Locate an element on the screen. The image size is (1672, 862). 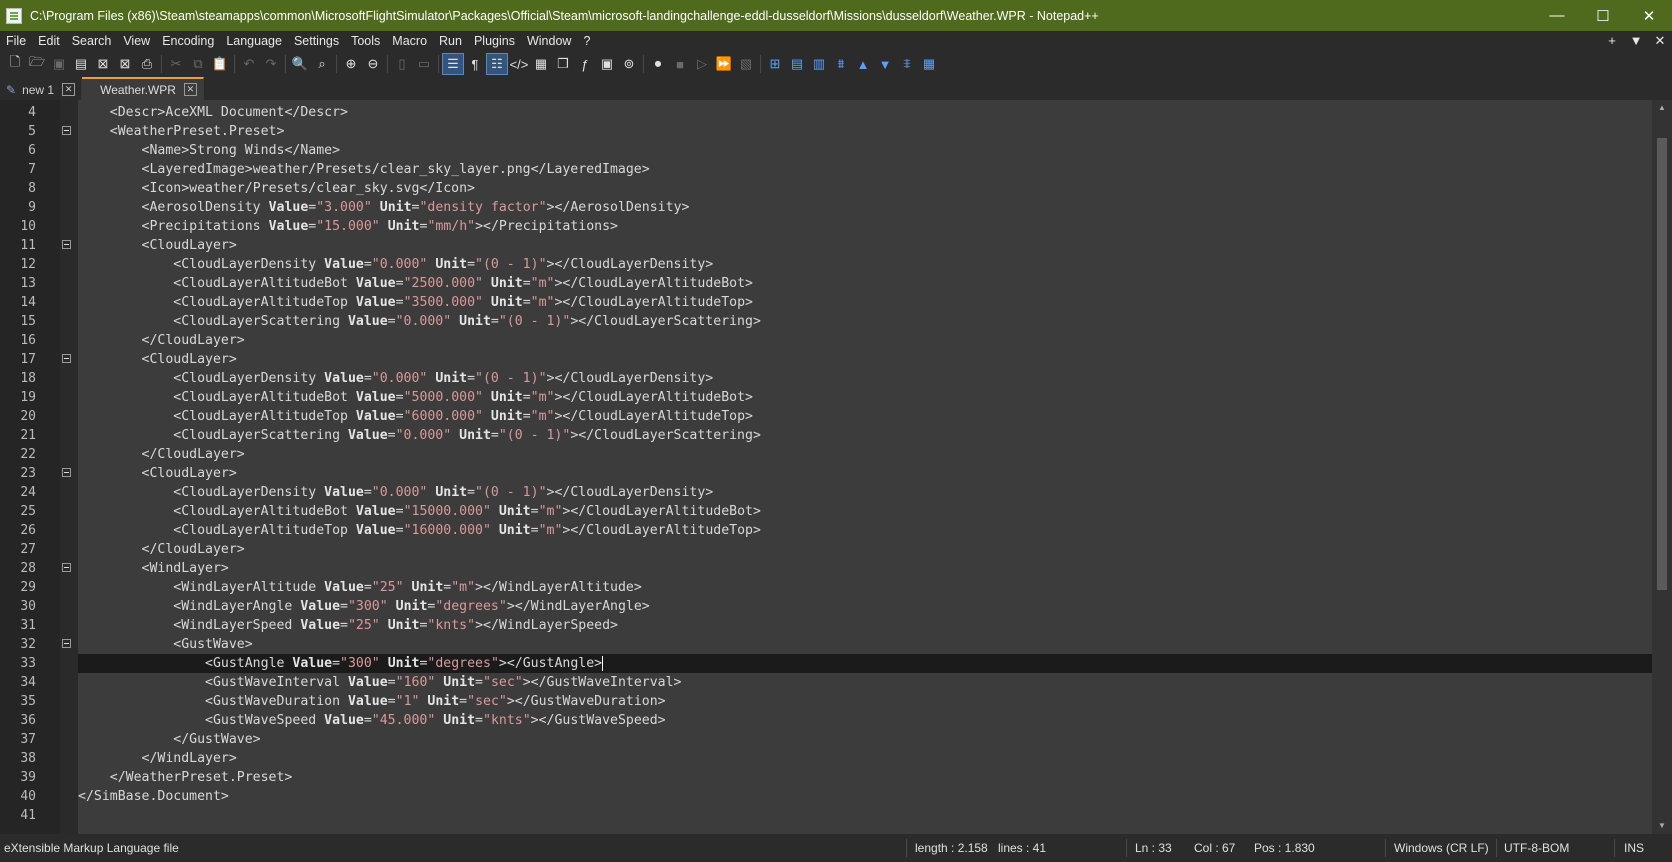
zoom-in-icon: ⊕ is located at coordinates (351, 64).